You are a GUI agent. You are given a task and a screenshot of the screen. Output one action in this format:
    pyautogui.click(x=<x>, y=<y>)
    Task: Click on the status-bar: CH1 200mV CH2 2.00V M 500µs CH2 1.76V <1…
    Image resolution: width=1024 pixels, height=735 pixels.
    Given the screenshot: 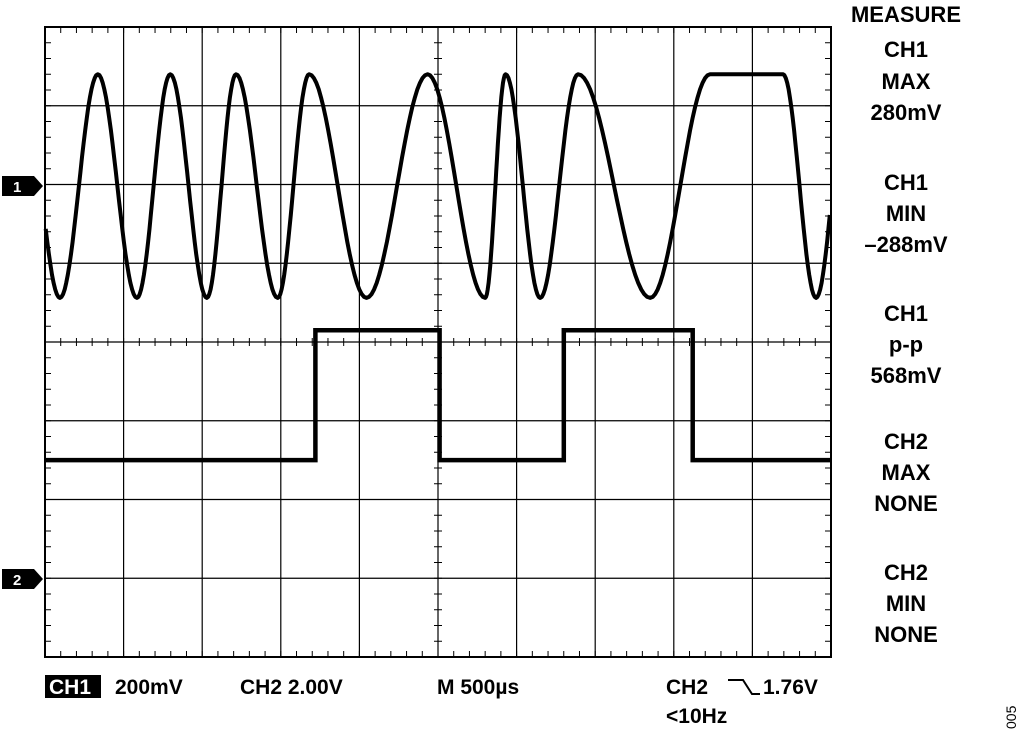 What is the action you would take?
    pyautogui.click(x=431, y=701)
    